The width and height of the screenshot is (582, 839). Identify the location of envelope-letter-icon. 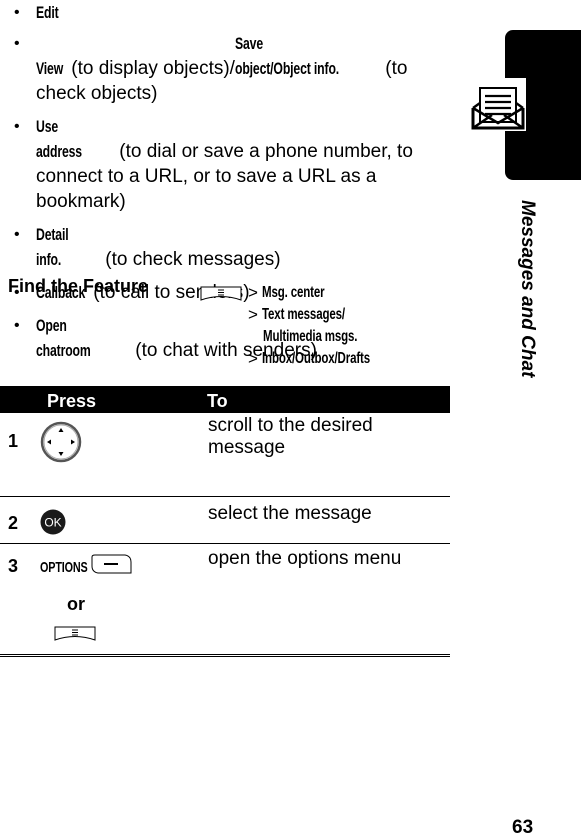
(498, 104).